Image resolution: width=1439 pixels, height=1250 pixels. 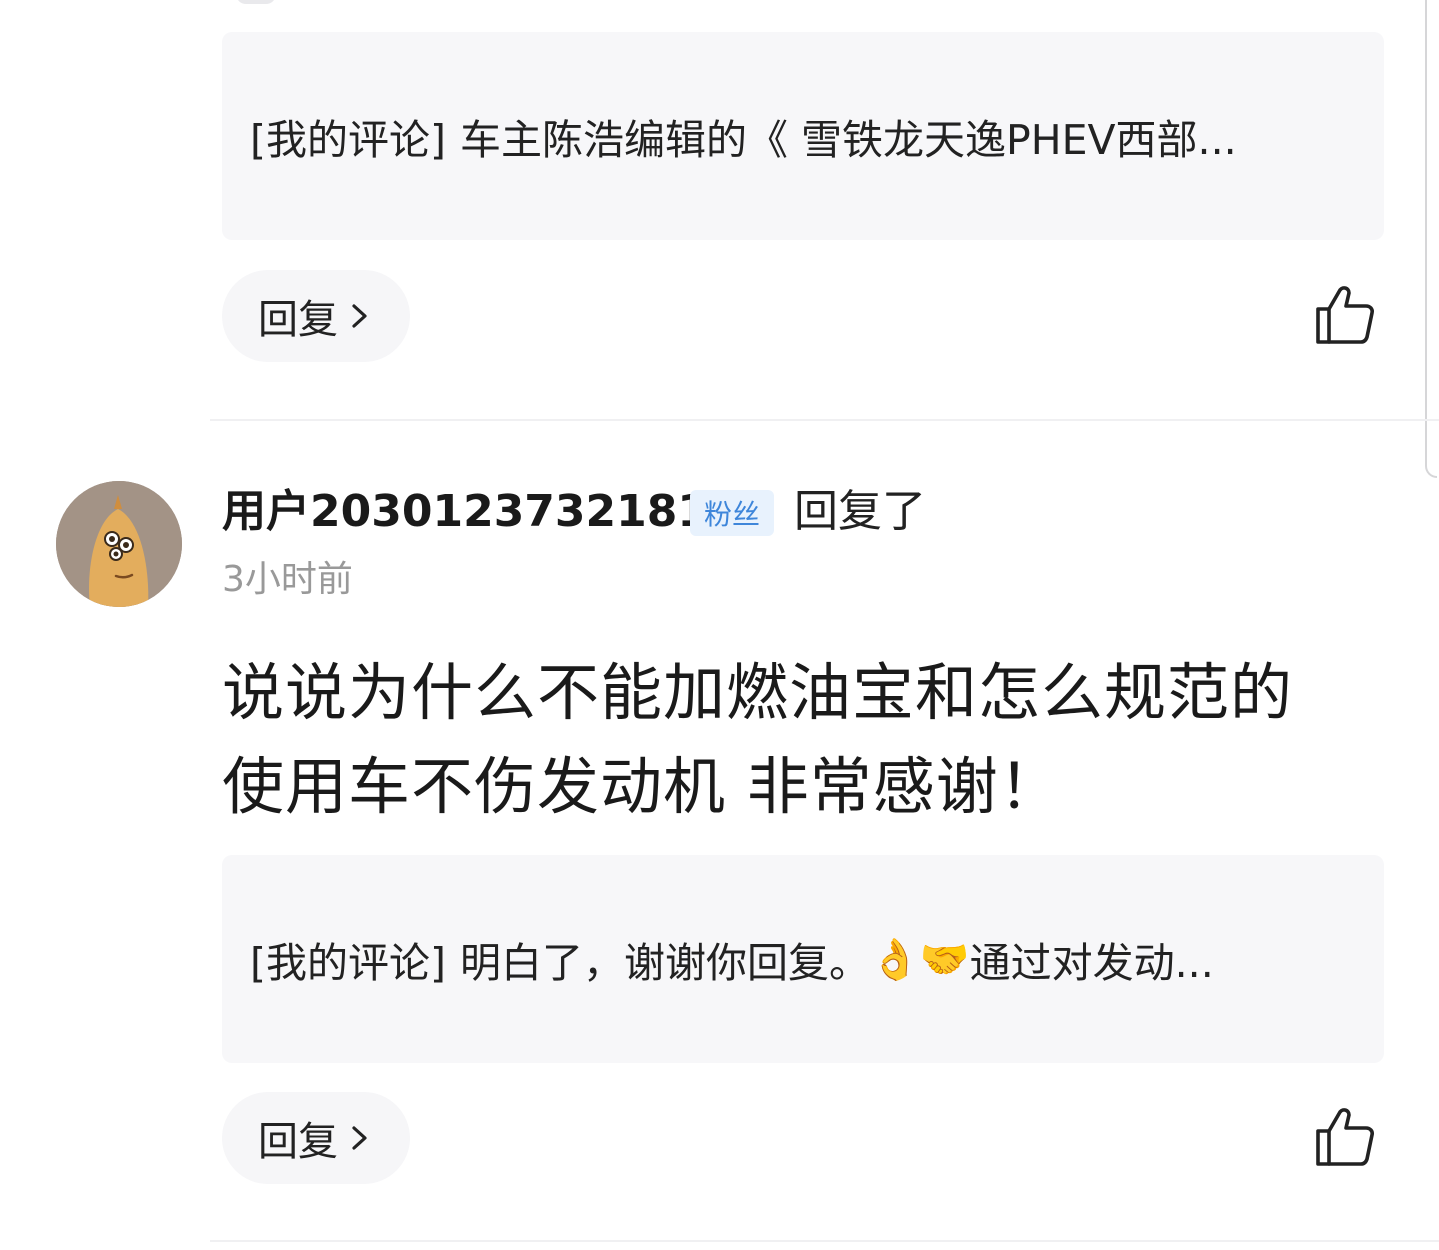 What do you see at coordinates (1431, 239) in the screenshot?
I see `scrollbar` at bounding box center [1431, 239].